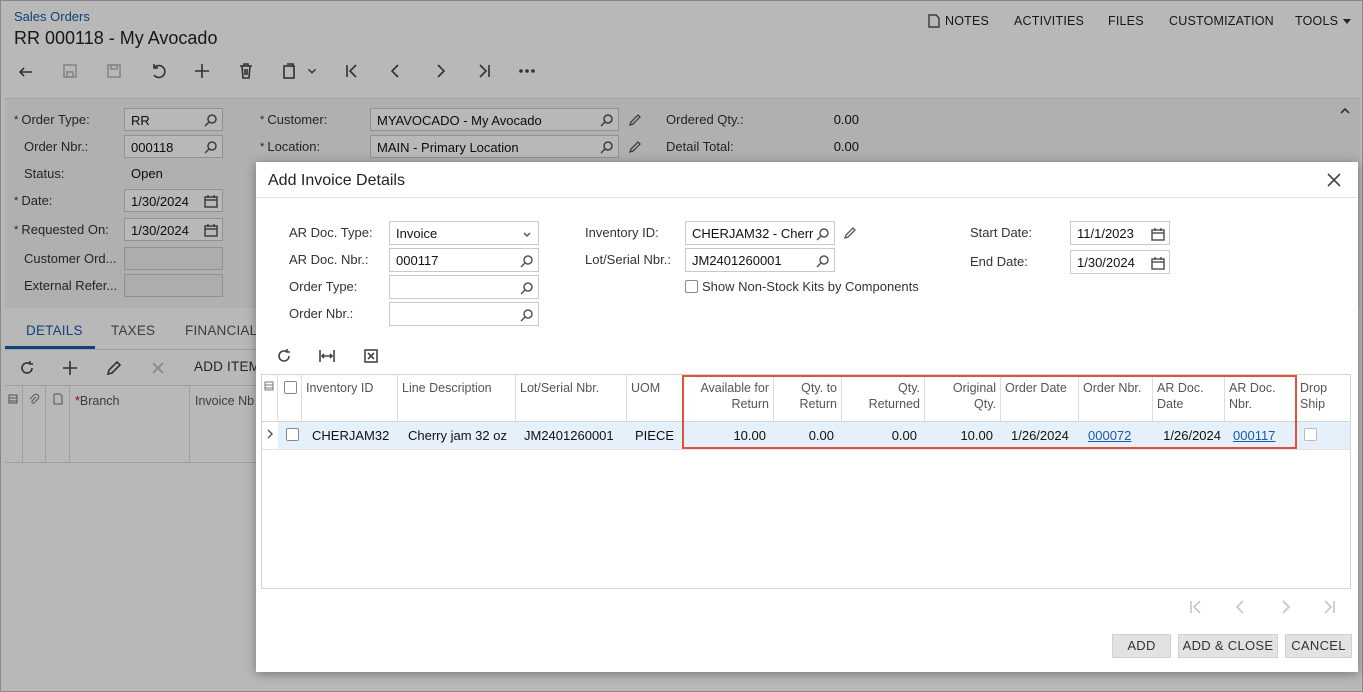  What do you see at coordinates (290, 387) in the screenshot?
I see `select-all-checkbox` at bounding box center [290, 387].